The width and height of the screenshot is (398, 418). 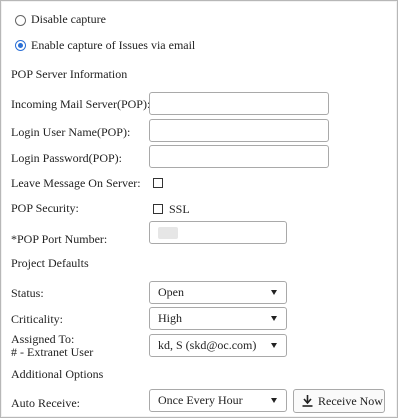 I want to click on criticality-label: Criticality:, so click(x=37, y=319).